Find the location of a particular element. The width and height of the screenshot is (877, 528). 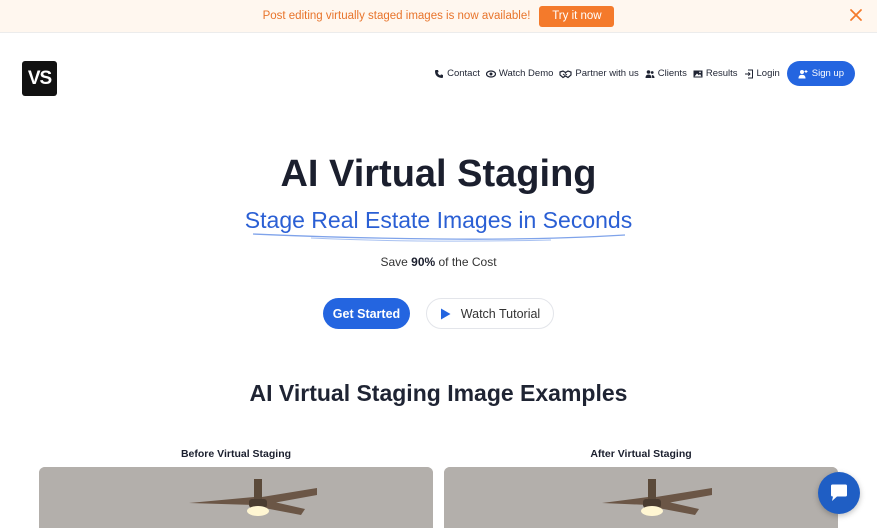

after-label: After Virtual Staging is located at coordinates (641, 454).